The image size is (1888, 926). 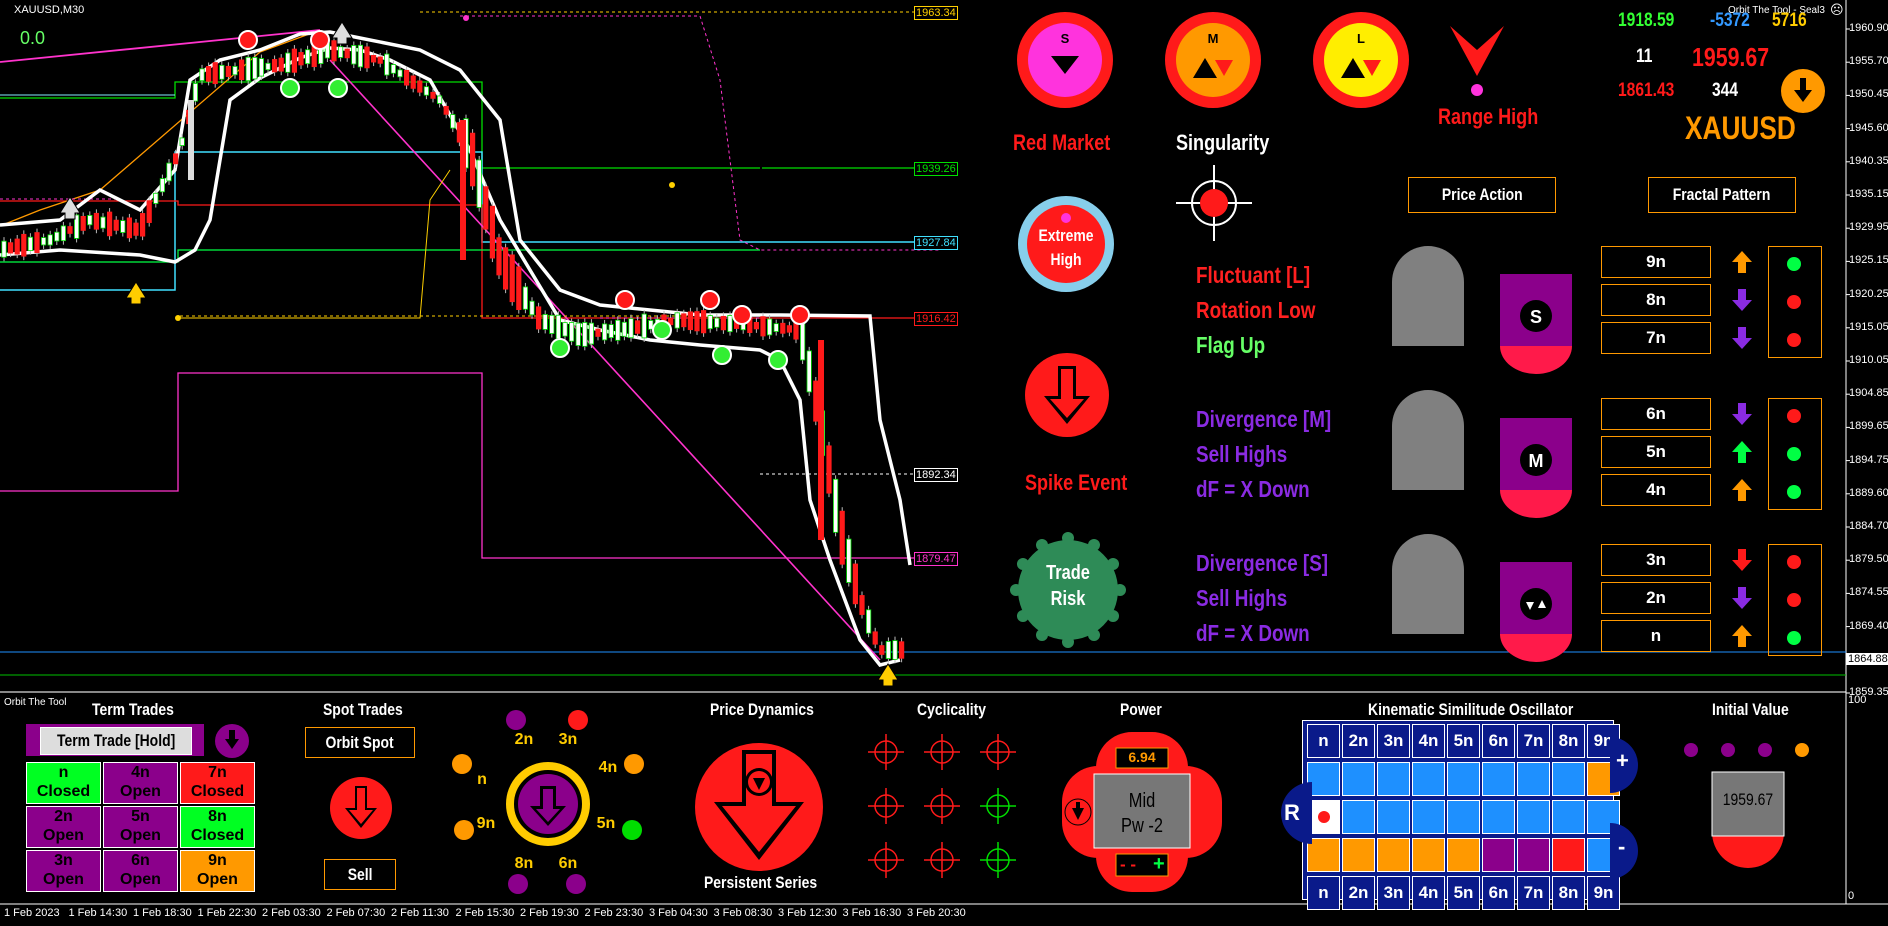 I want to click on fractal-pattern-label: Fractal Pattern, so click(x=1722, y=194).